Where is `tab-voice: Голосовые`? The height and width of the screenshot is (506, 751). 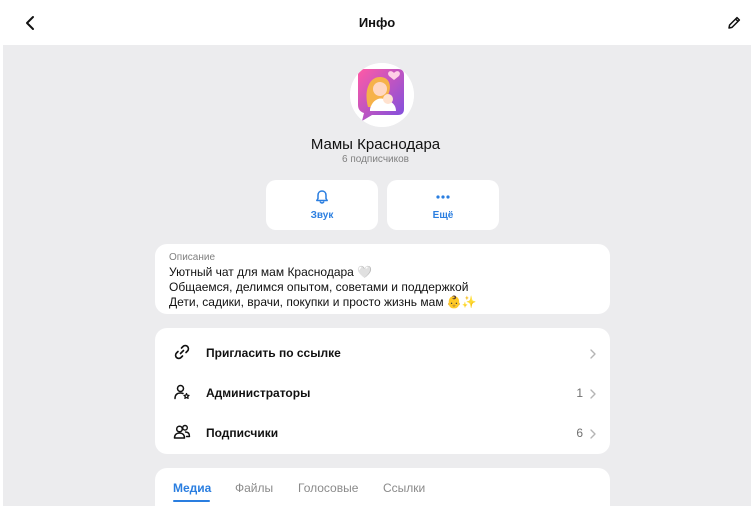 tab-voice: Голосовые is located at coordinates (328, 488).